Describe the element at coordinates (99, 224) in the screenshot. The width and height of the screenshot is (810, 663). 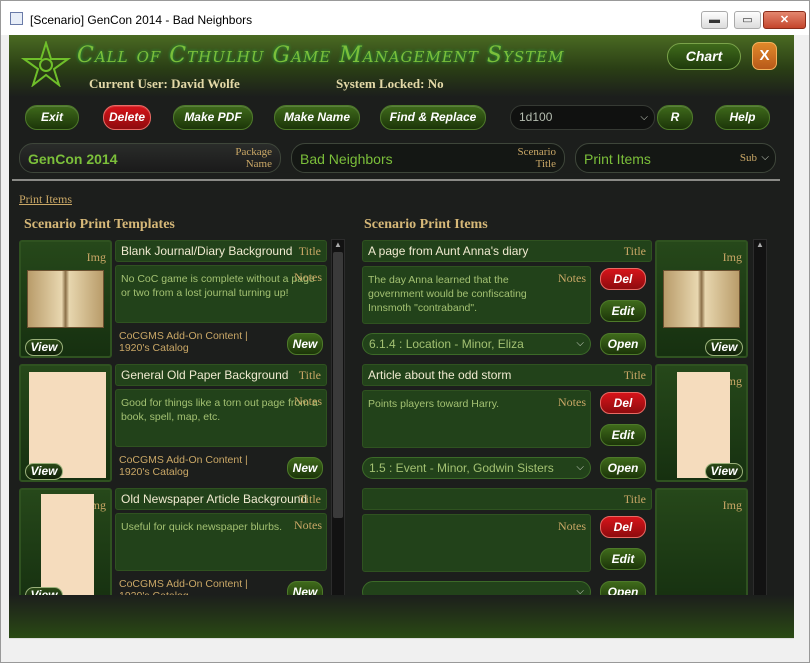
I see `templates-heading: Scenario Print Templates` at that location.